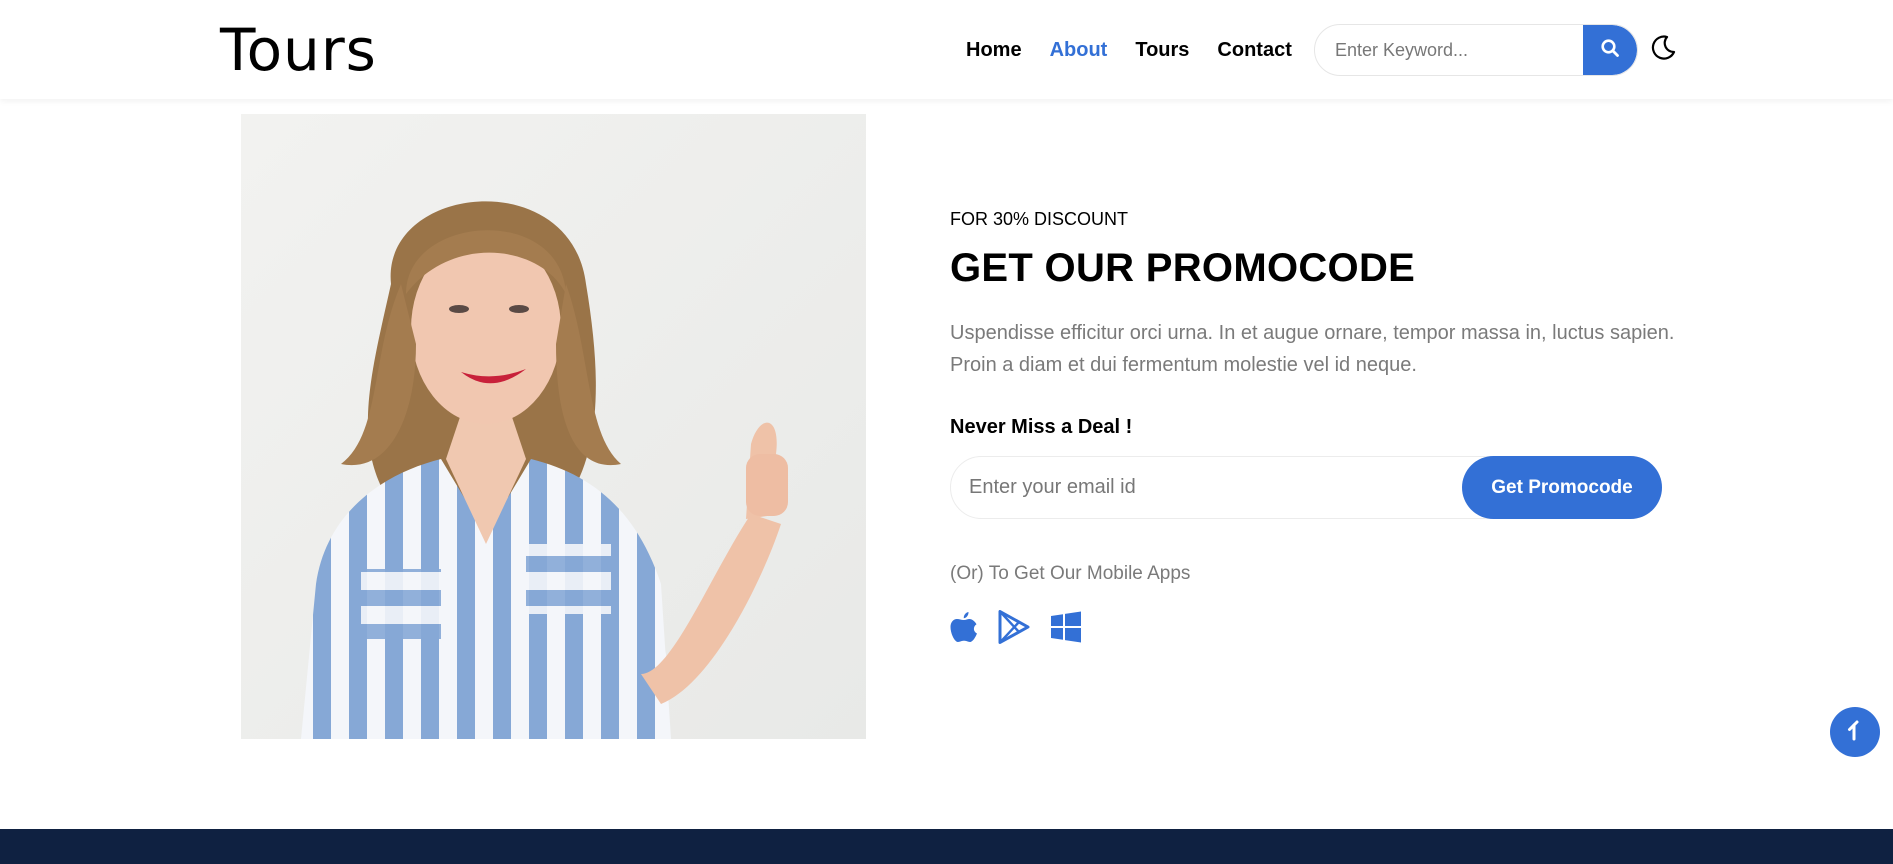 The height and width of the screenshot is (864, 1893). I want to click on search-bar, so click(1476, 50).